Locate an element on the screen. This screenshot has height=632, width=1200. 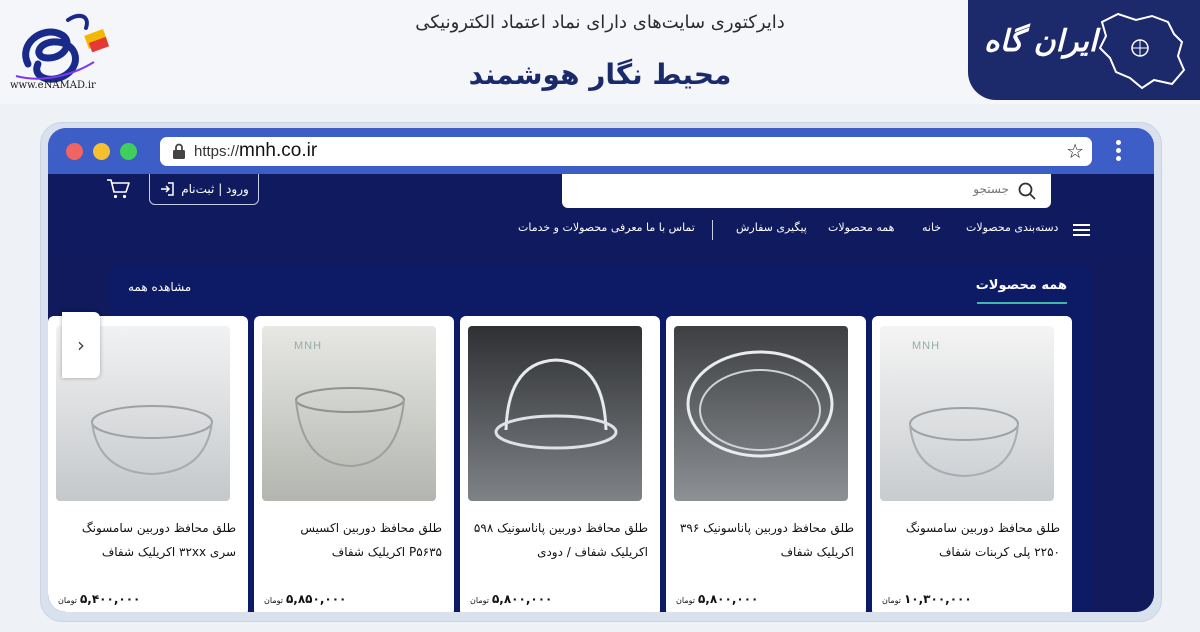
browser-menu-icon is located at coordinates (1118, 152).